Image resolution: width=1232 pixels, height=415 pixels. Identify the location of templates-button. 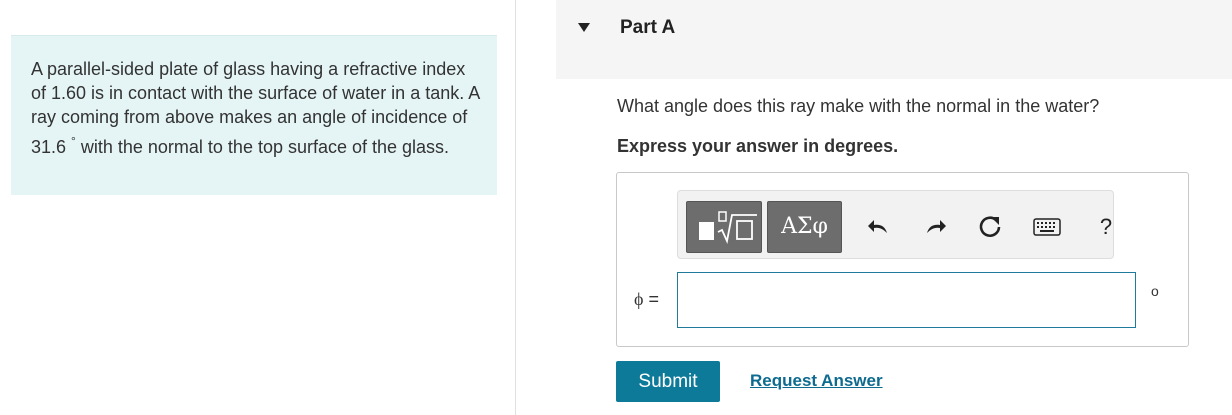
(724, 227).